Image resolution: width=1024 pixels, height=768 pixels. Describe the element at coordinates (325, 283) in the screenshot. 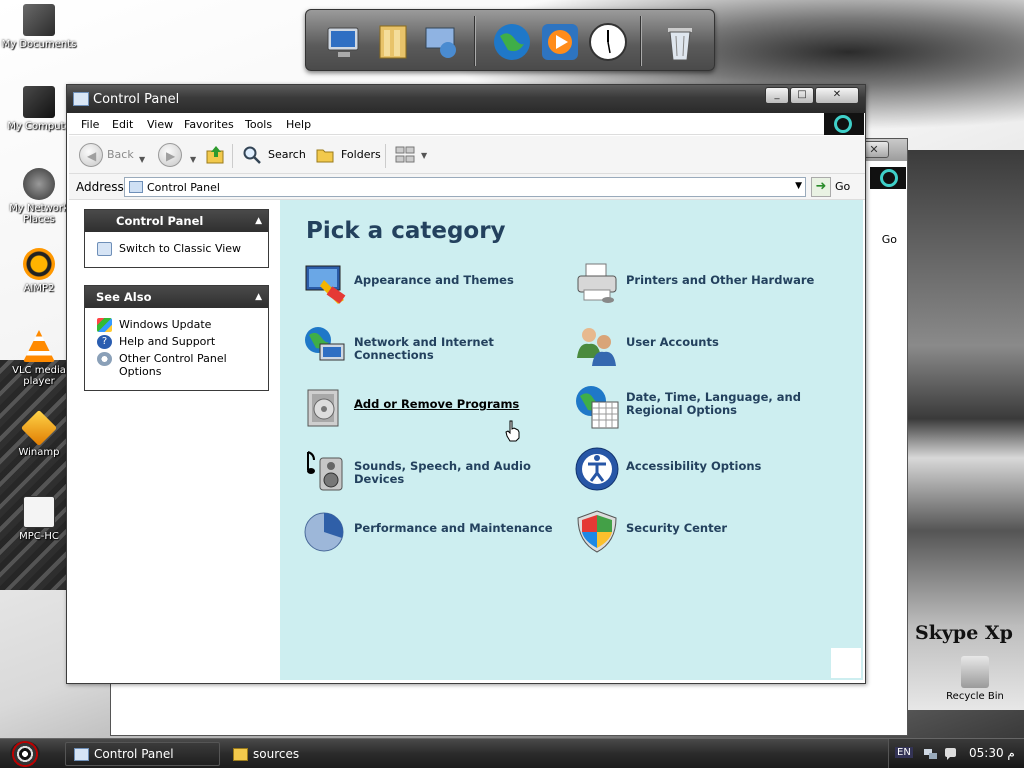

I see `appearance-themes-icon` at that location.